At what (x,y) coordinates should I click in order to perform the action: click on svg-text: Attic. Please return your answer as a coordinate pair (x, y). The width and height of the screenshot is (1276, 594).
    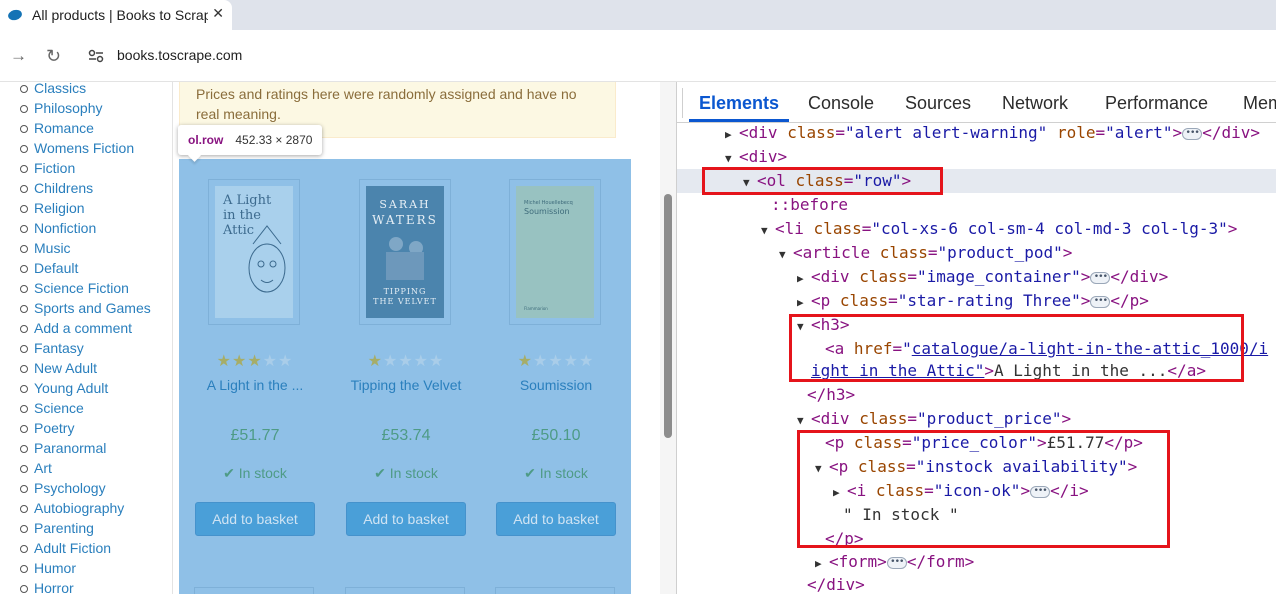
    Looking at the image, I should click on (238, 230).